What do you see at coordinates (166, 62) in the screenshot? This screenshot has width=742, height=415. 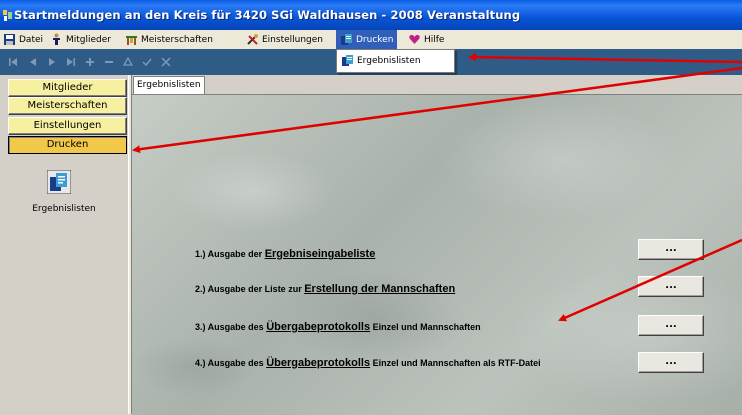 I see `cancel-record-icon` at bounding box center [166, 62].